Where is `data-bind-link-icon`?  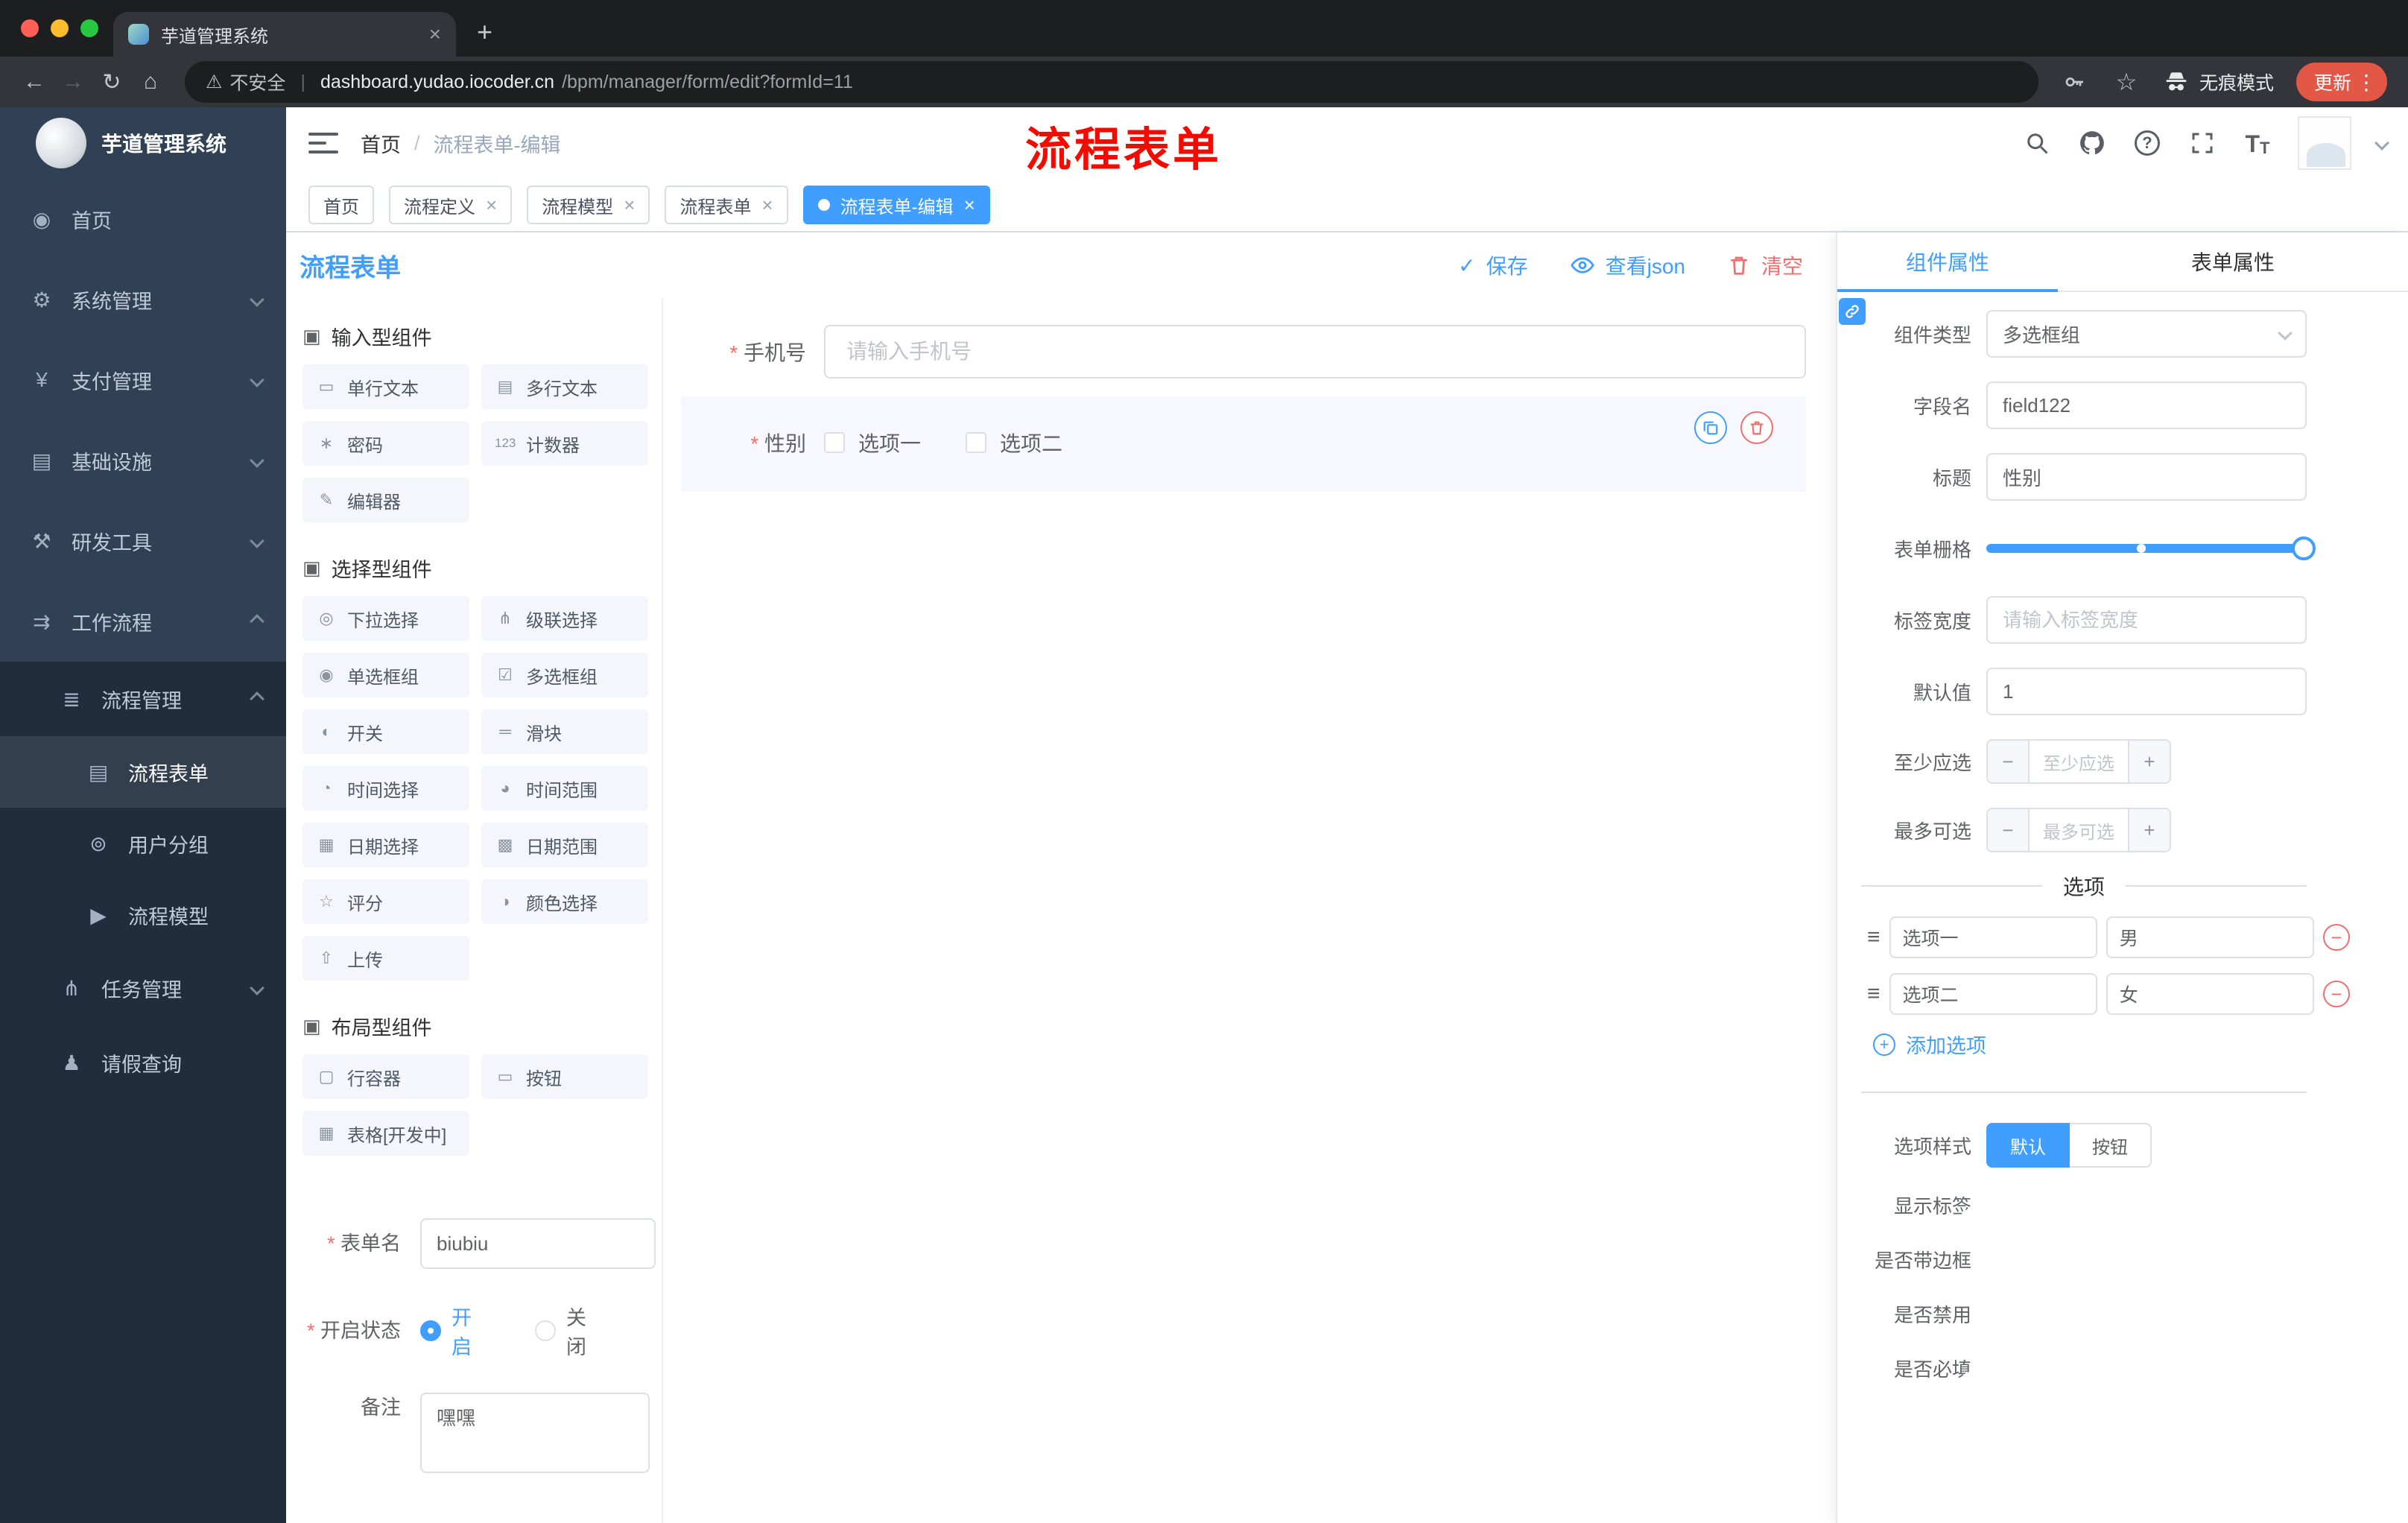
data-bind-link-icon is located at coordinates (1852, 312).